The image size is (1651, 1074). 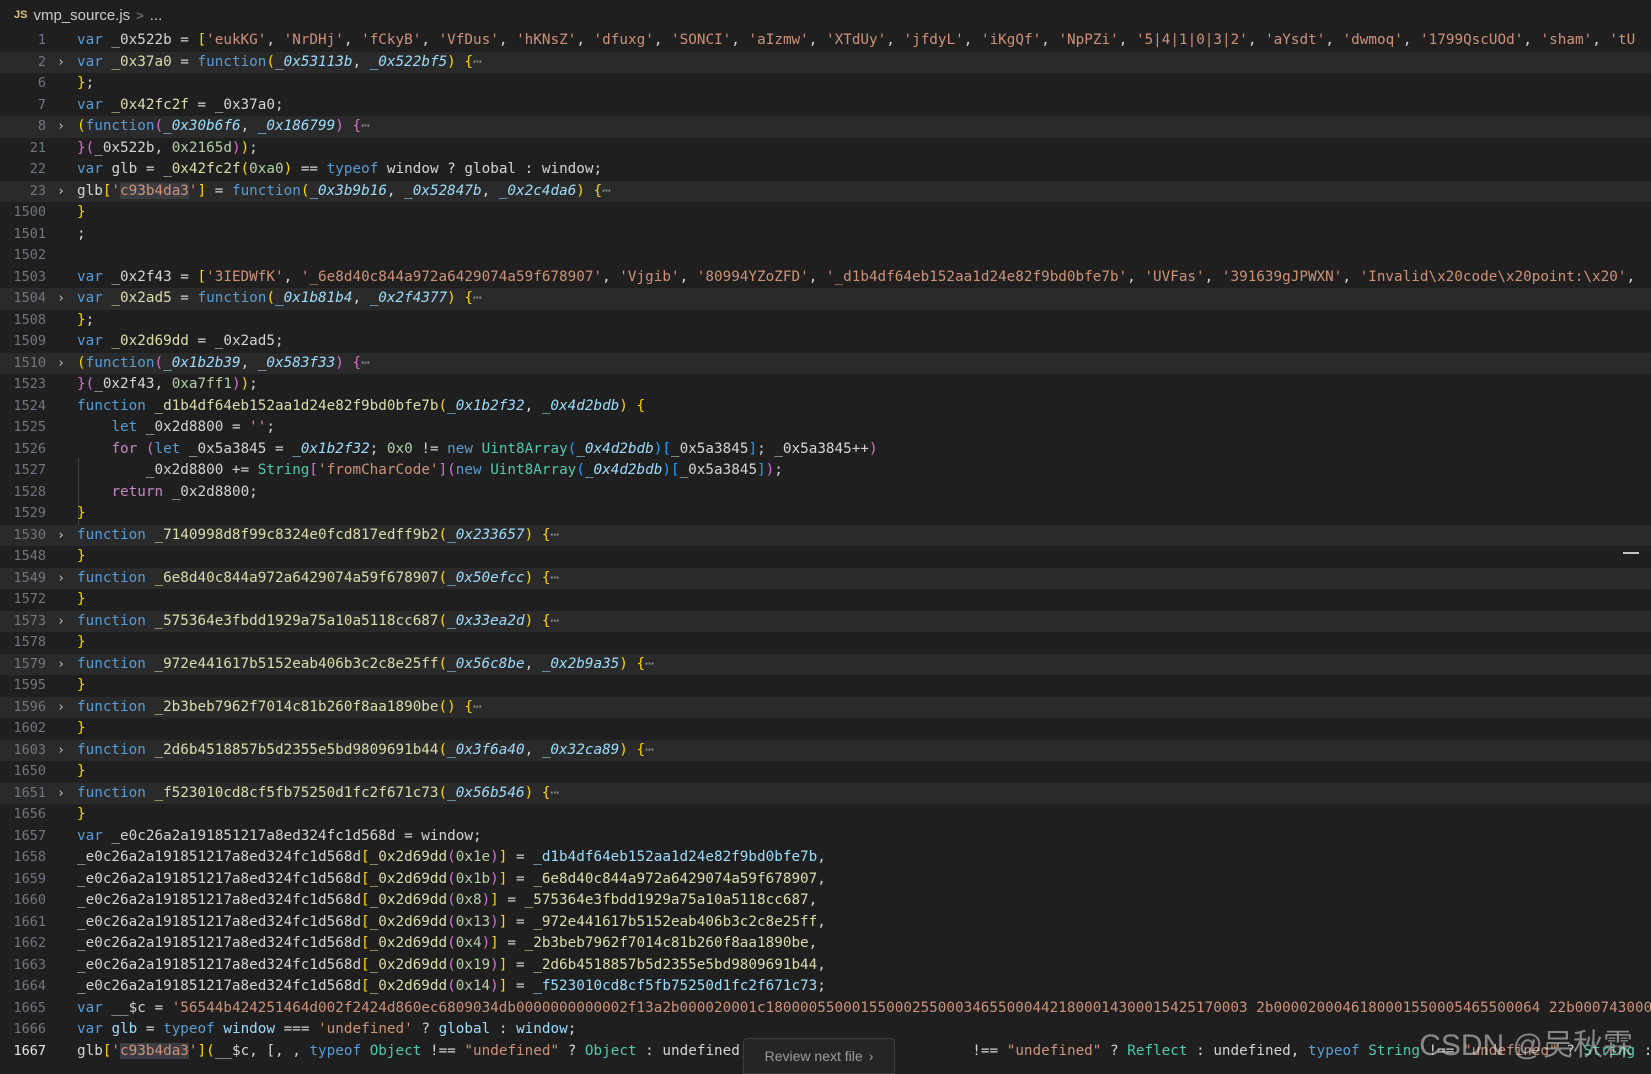 What do you see at coordinates (825, 600) in the screenshot?
I see `code-line: 1572}` at bounding box center [825, 600].